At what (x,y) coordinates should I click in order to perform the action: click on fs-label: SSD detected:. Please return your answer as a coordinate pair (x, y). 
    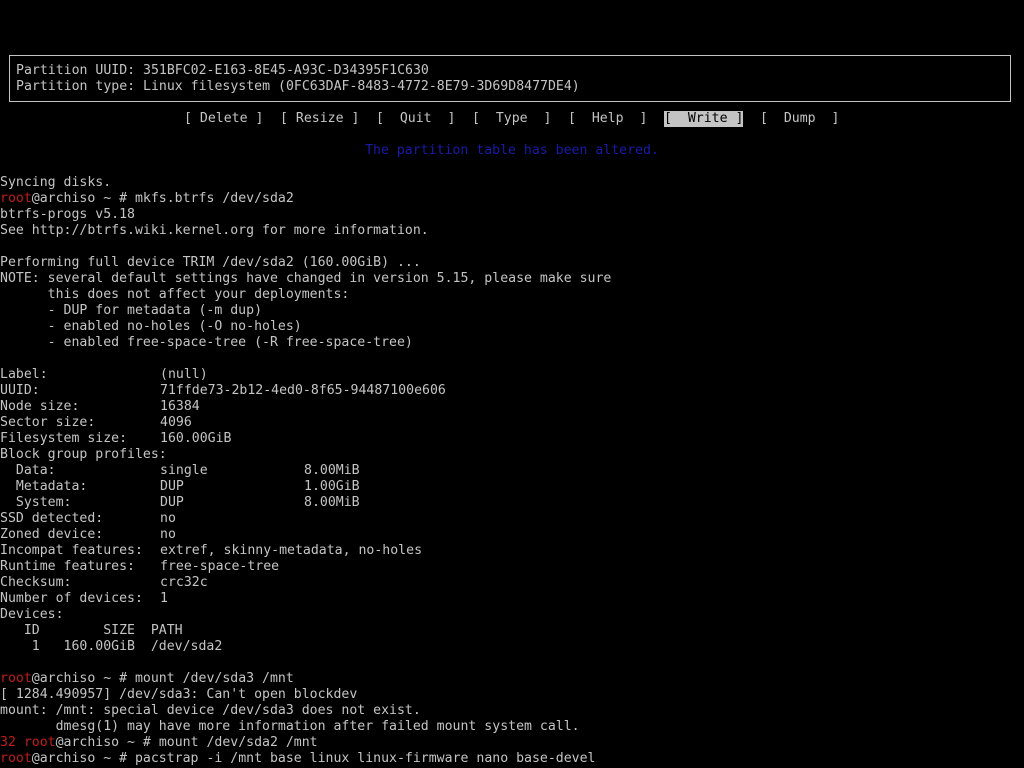
    Looking at the image, I should click on (52, 518).